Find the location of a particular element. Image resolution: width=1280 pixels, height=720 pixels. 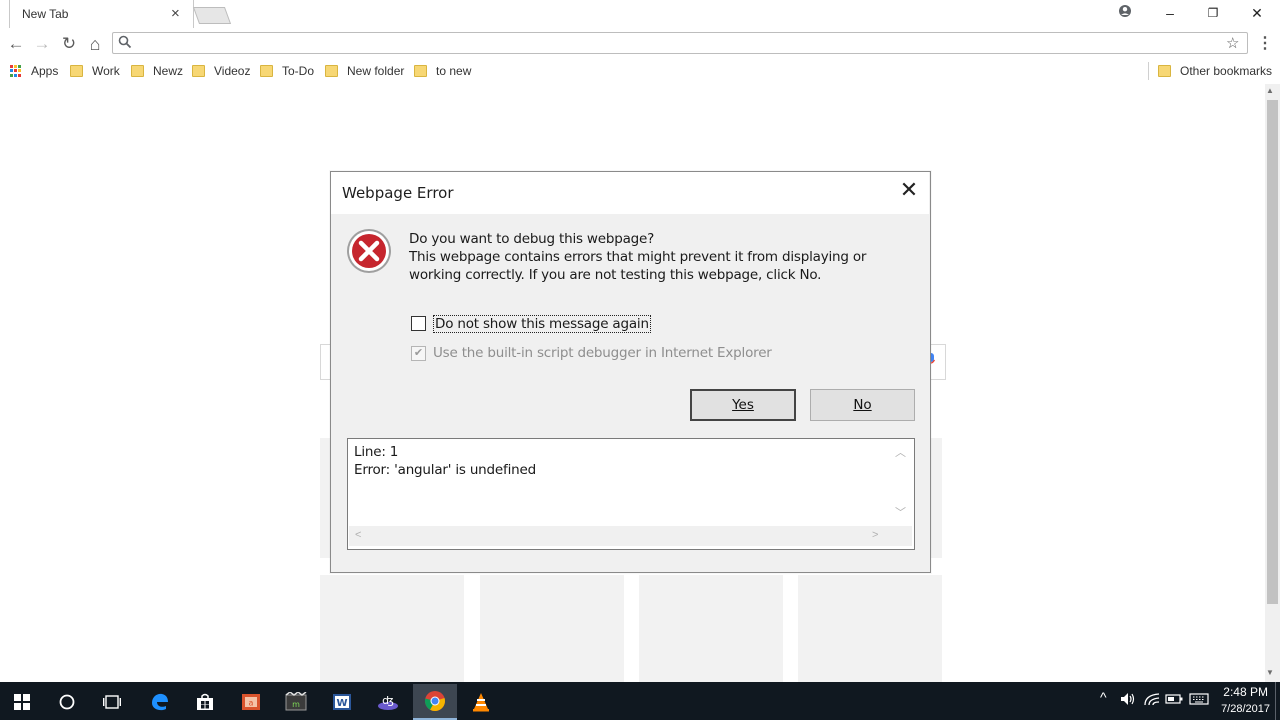

svg-text: m is located at coordinates (296, 704).